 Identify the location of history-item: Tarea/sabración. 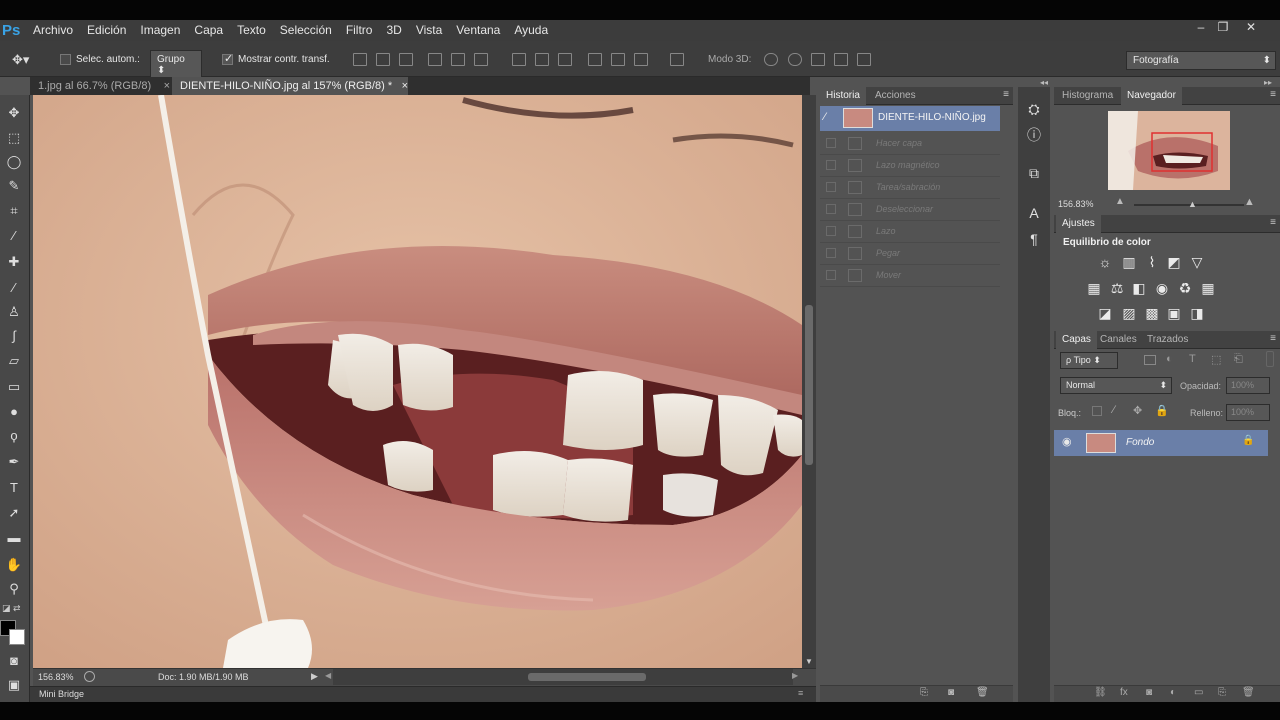
(910, 188).